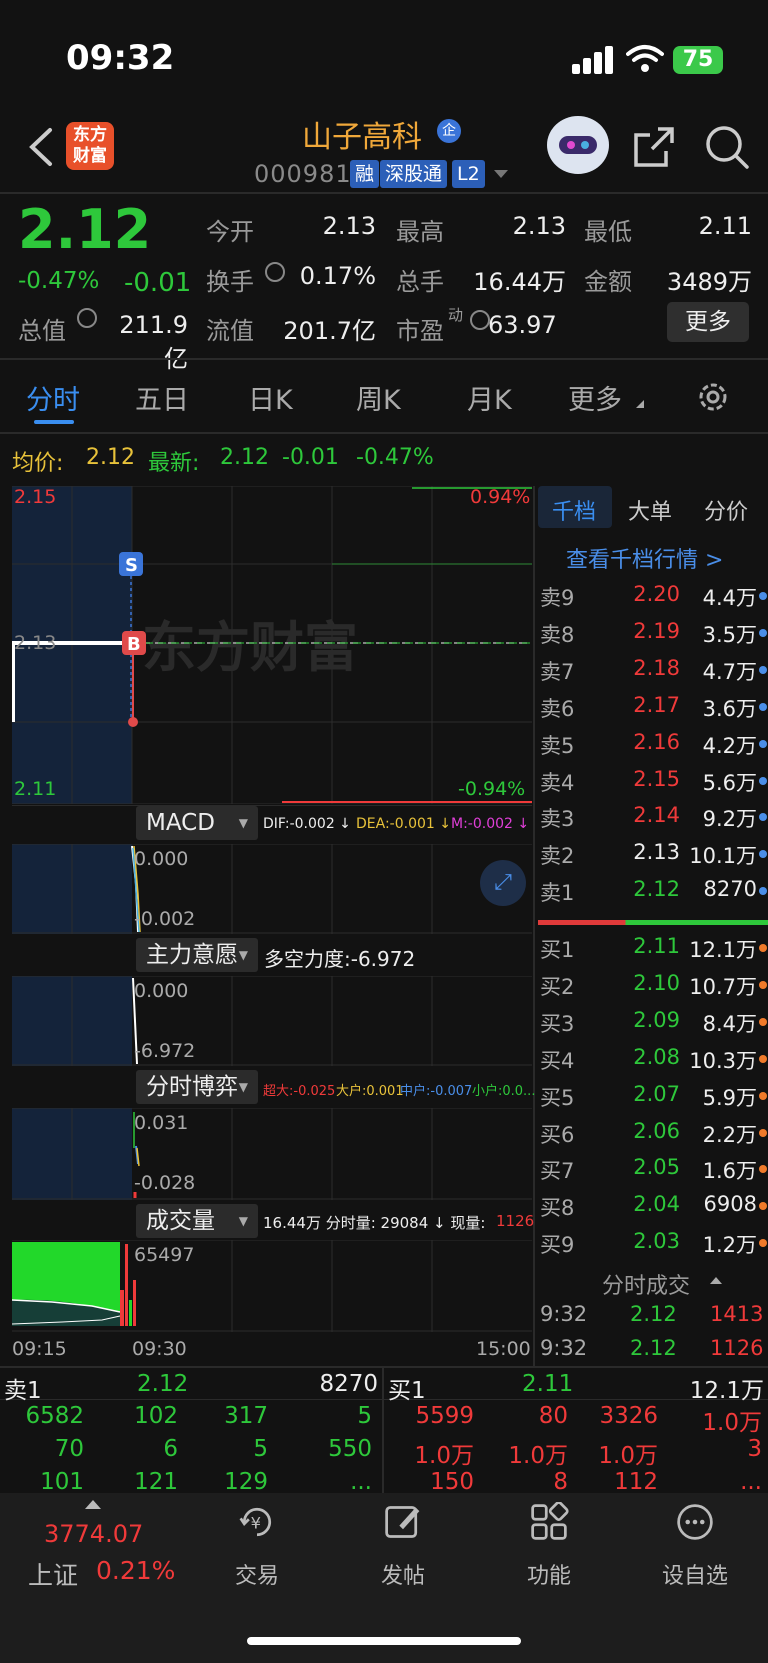 This screenshot has width=768, height=1663. I want to click on ask-row: 卖8 2.19 3.5万, so click(654, 634).